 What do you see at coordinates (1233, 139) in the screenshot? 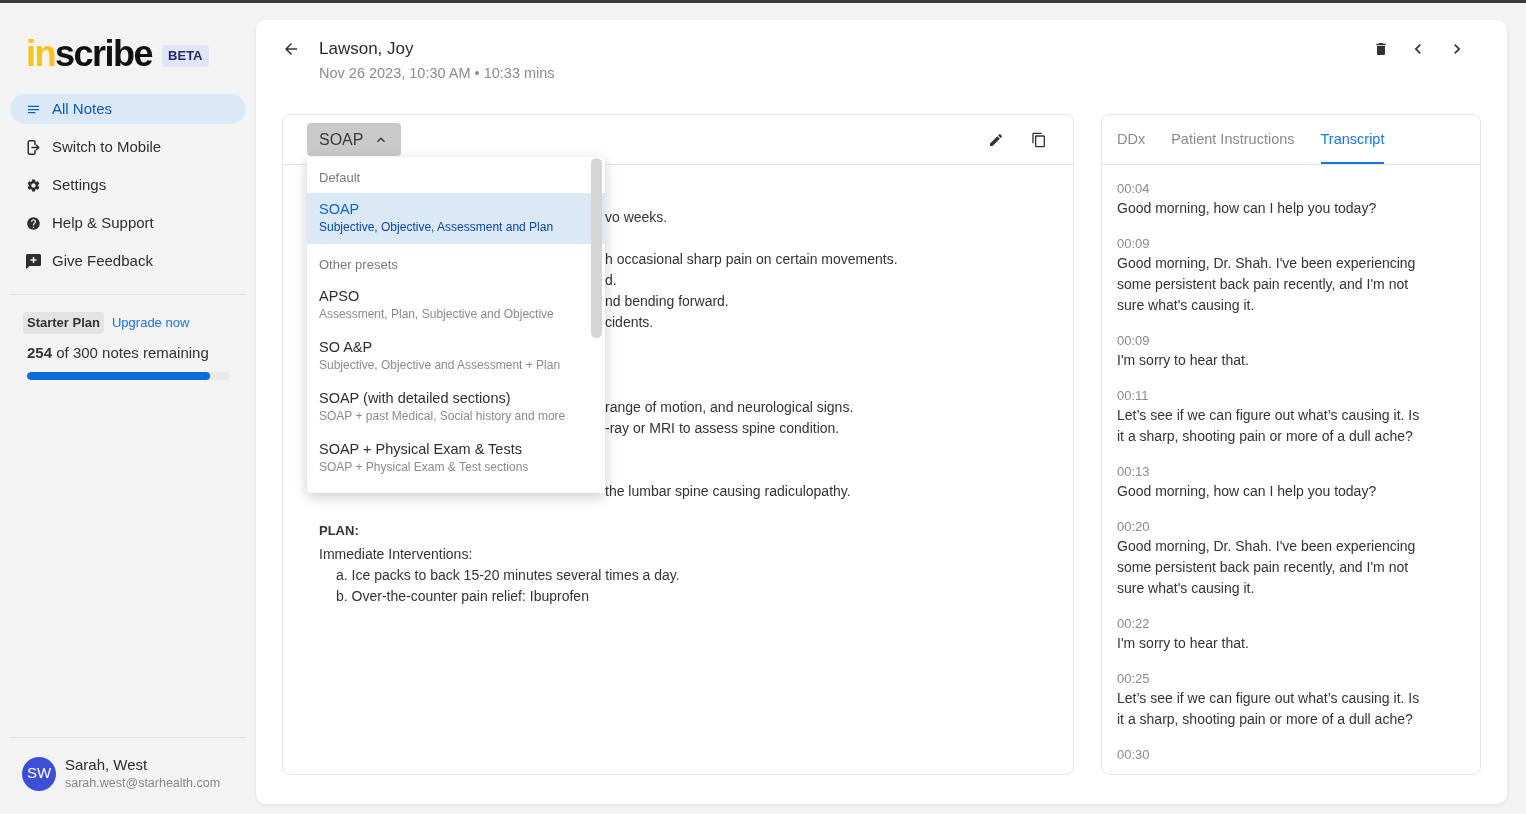
I see `tab: Patient Instructions` at bounding box center [1233, 139].